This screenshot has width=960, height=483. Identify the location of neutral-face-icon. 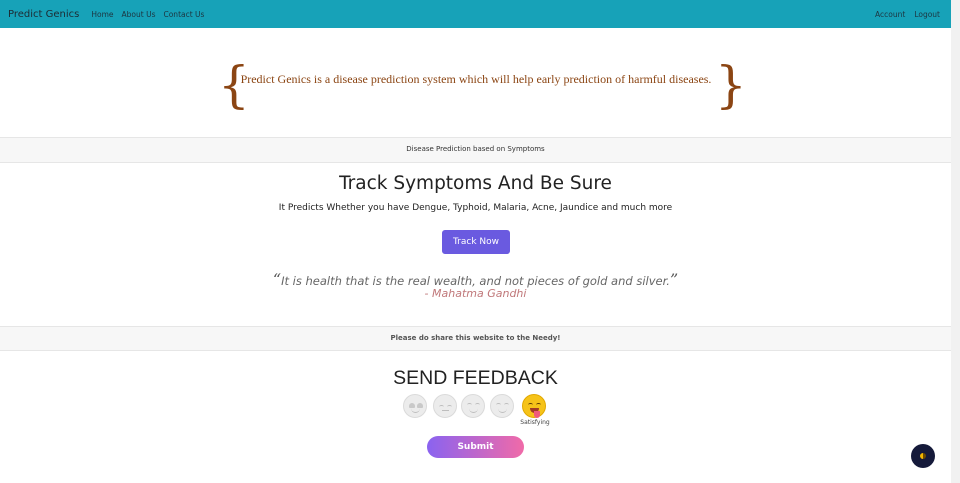
(445, 406).